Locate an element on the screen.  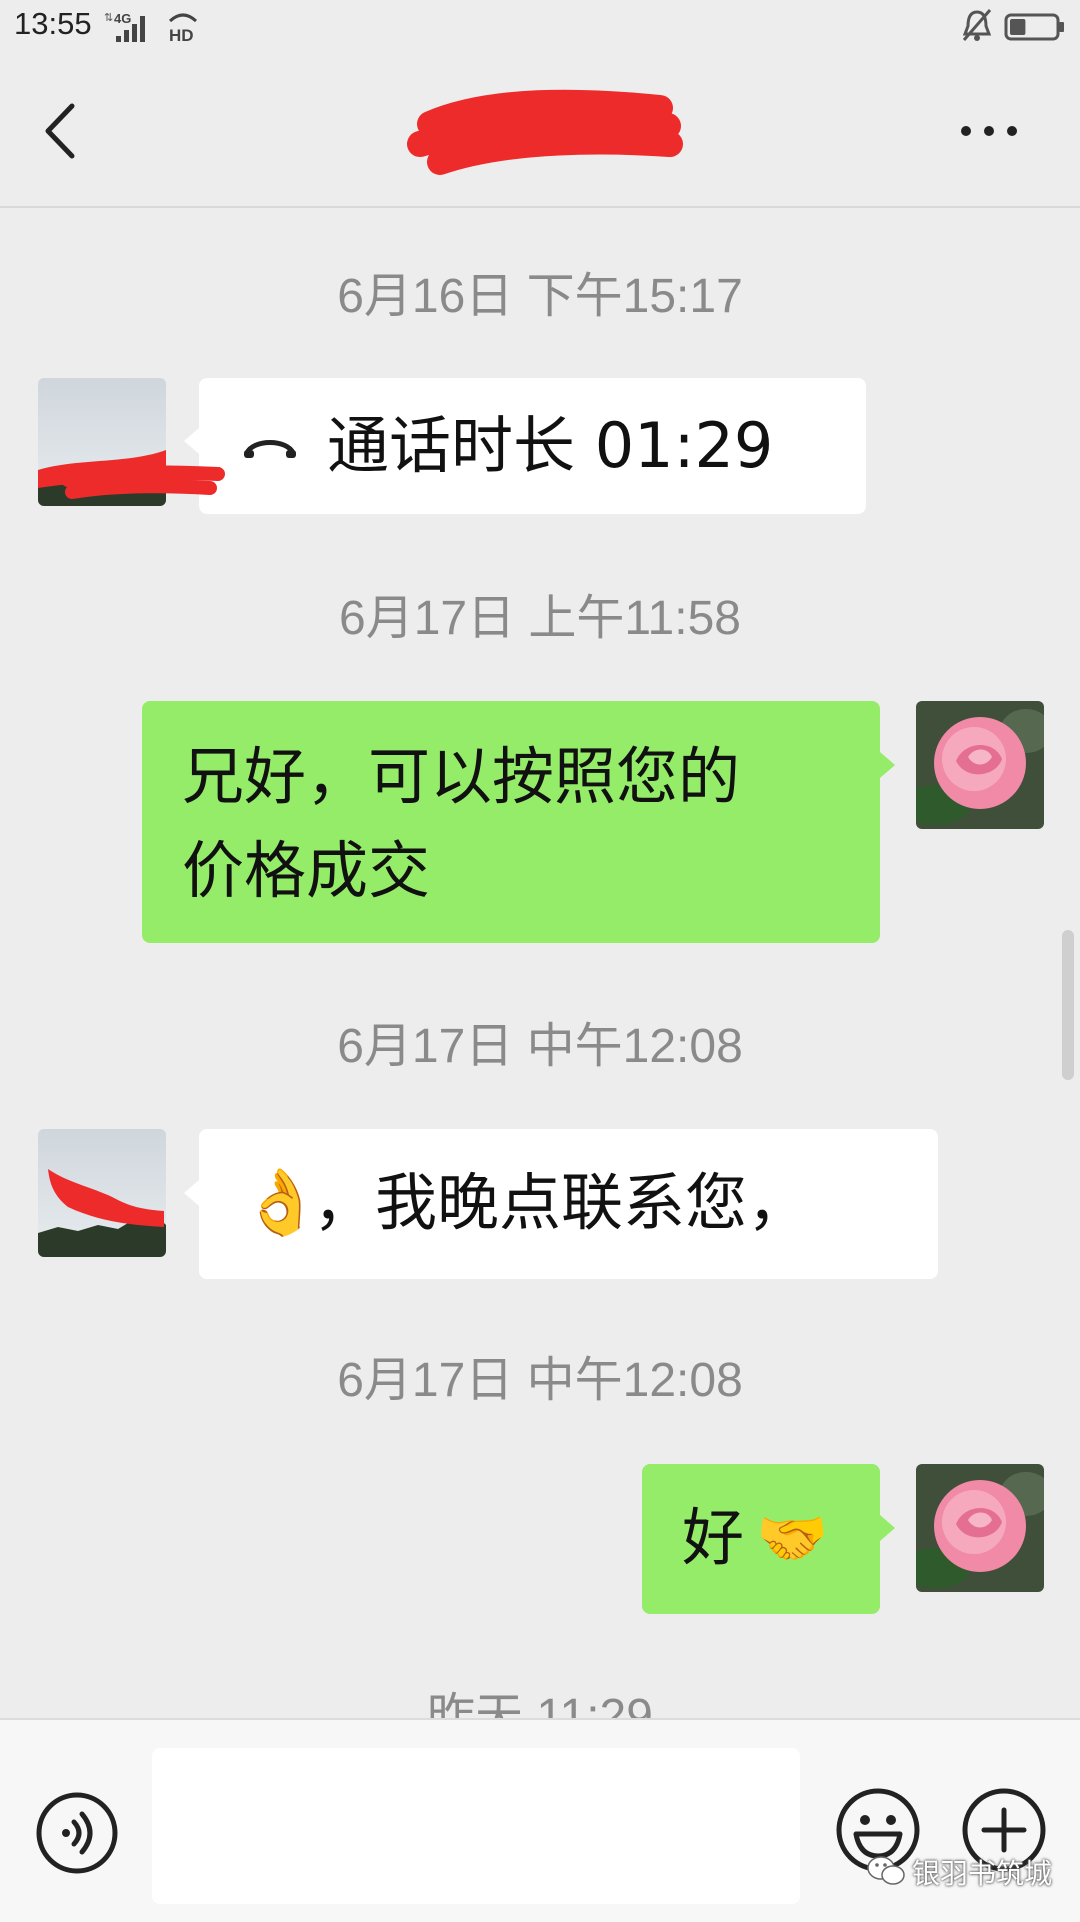
battery-level-fill is located at coordinates (1018, 27).